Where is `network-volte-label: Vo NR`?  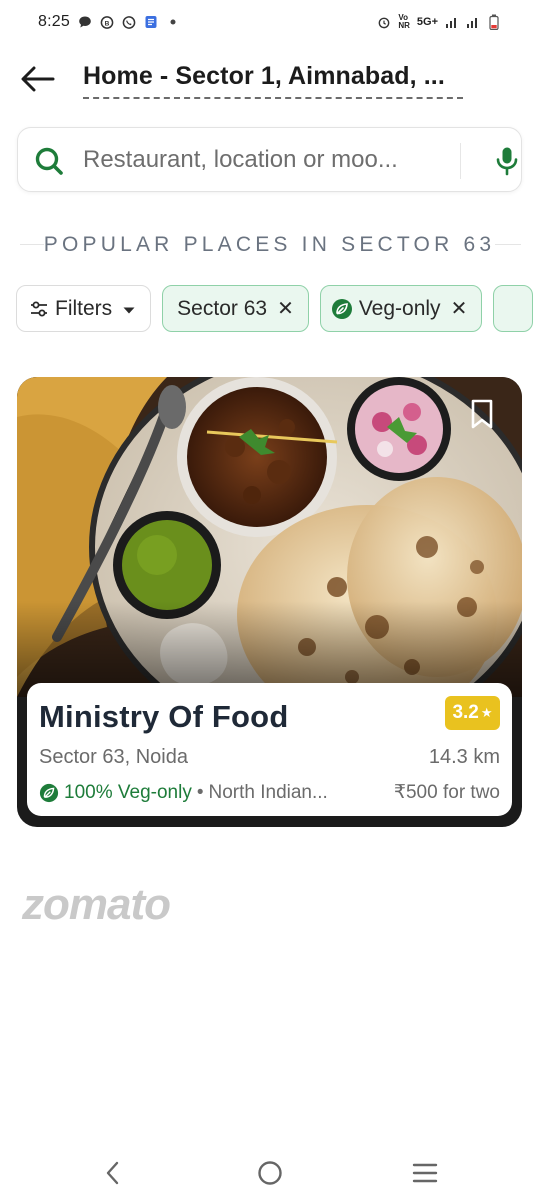
network-volte-label: Vo NR is located at coordinates (404, 22).